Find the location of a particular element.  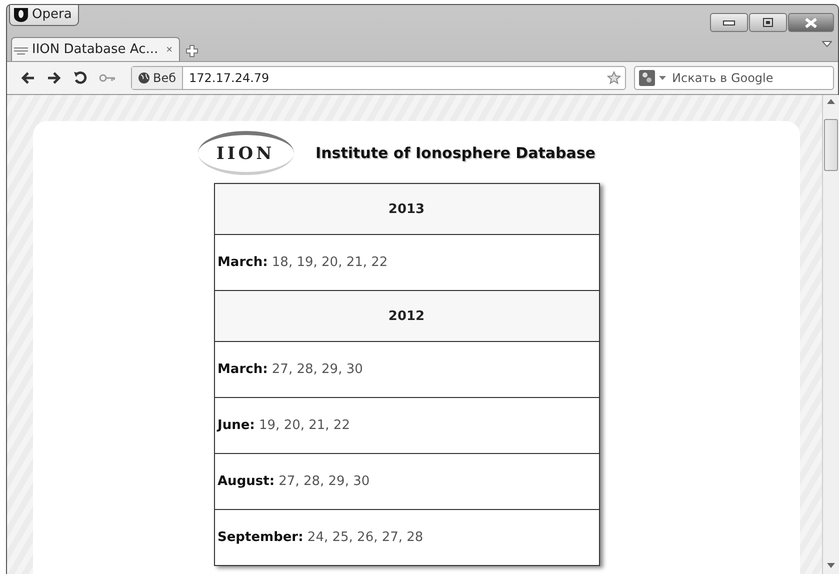

caret-icon is located at coordinates (662, 78).